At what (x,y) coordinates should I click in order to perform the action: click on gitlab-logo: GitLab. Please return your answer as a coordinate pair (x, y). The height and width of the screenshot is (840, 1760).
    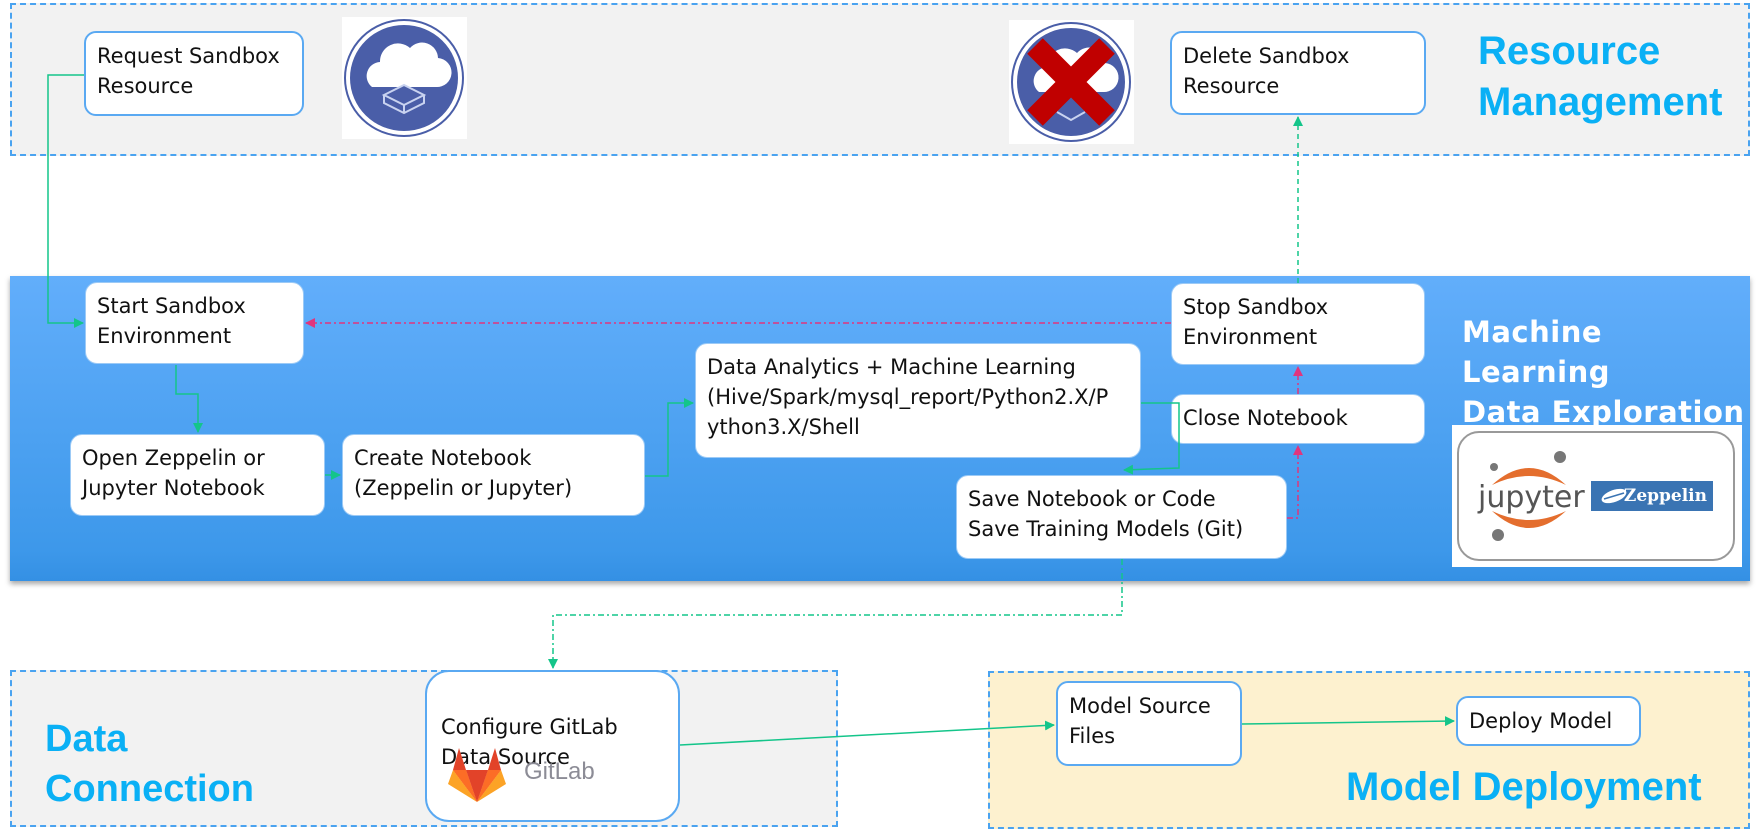
    Looking at the image, I should click on (525, 776).